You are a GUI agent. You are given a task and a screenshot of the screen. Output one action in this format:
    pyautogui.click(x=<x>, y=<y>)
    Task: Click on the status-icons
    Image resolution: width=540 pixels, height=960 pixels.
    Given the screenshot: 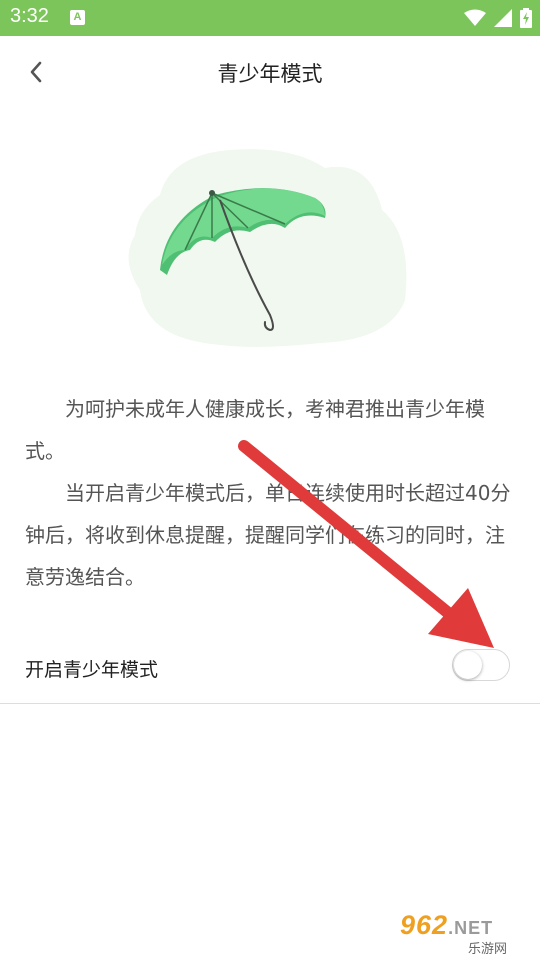 What is the action you would take?
    pyautogui.click(x=498, y=18)
    